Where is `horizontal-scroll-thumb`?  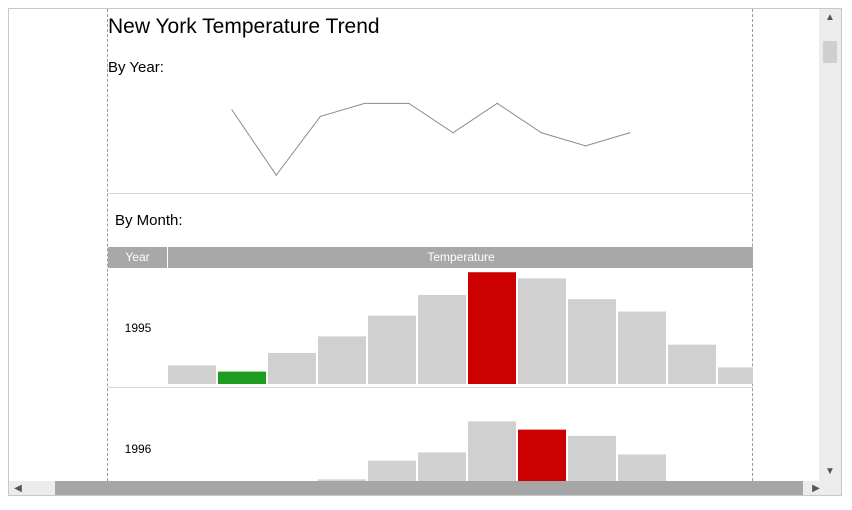
horizontal-scroll-thumb is located at coordinates (429, 488).